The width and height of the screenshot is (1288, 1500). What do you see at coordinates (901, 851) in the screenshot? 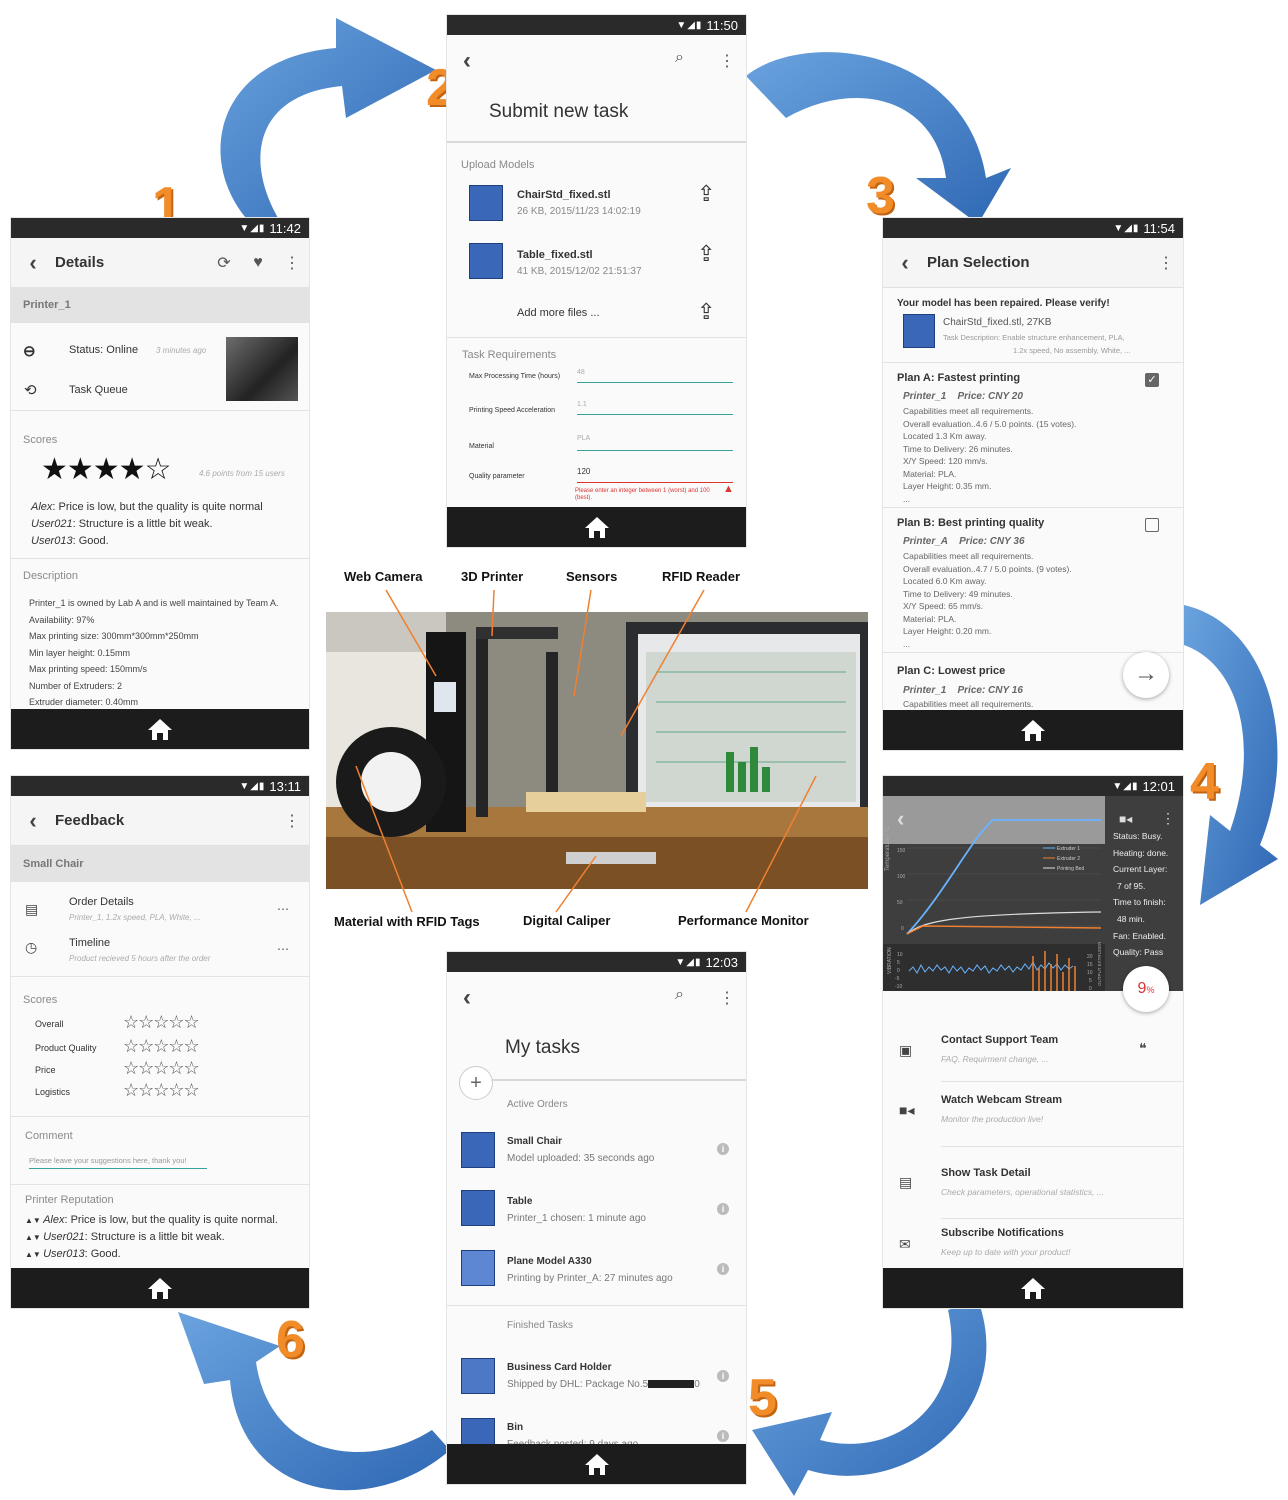
I see `temp-tick: 150` at bounding box center [901, 851].